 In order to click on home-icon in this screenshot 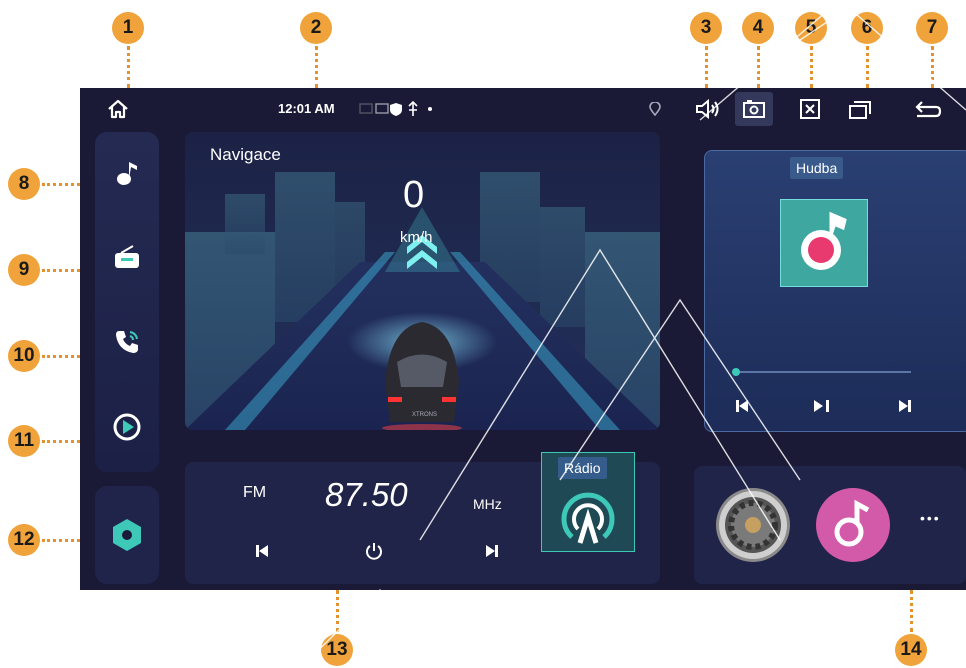, I will do `click(118, 109)`.